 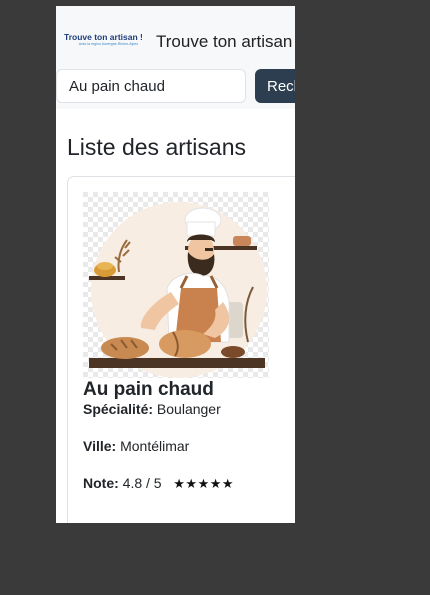 I want to click on artisan-city: Ville: Montélimar, so click(x=136, y=446).